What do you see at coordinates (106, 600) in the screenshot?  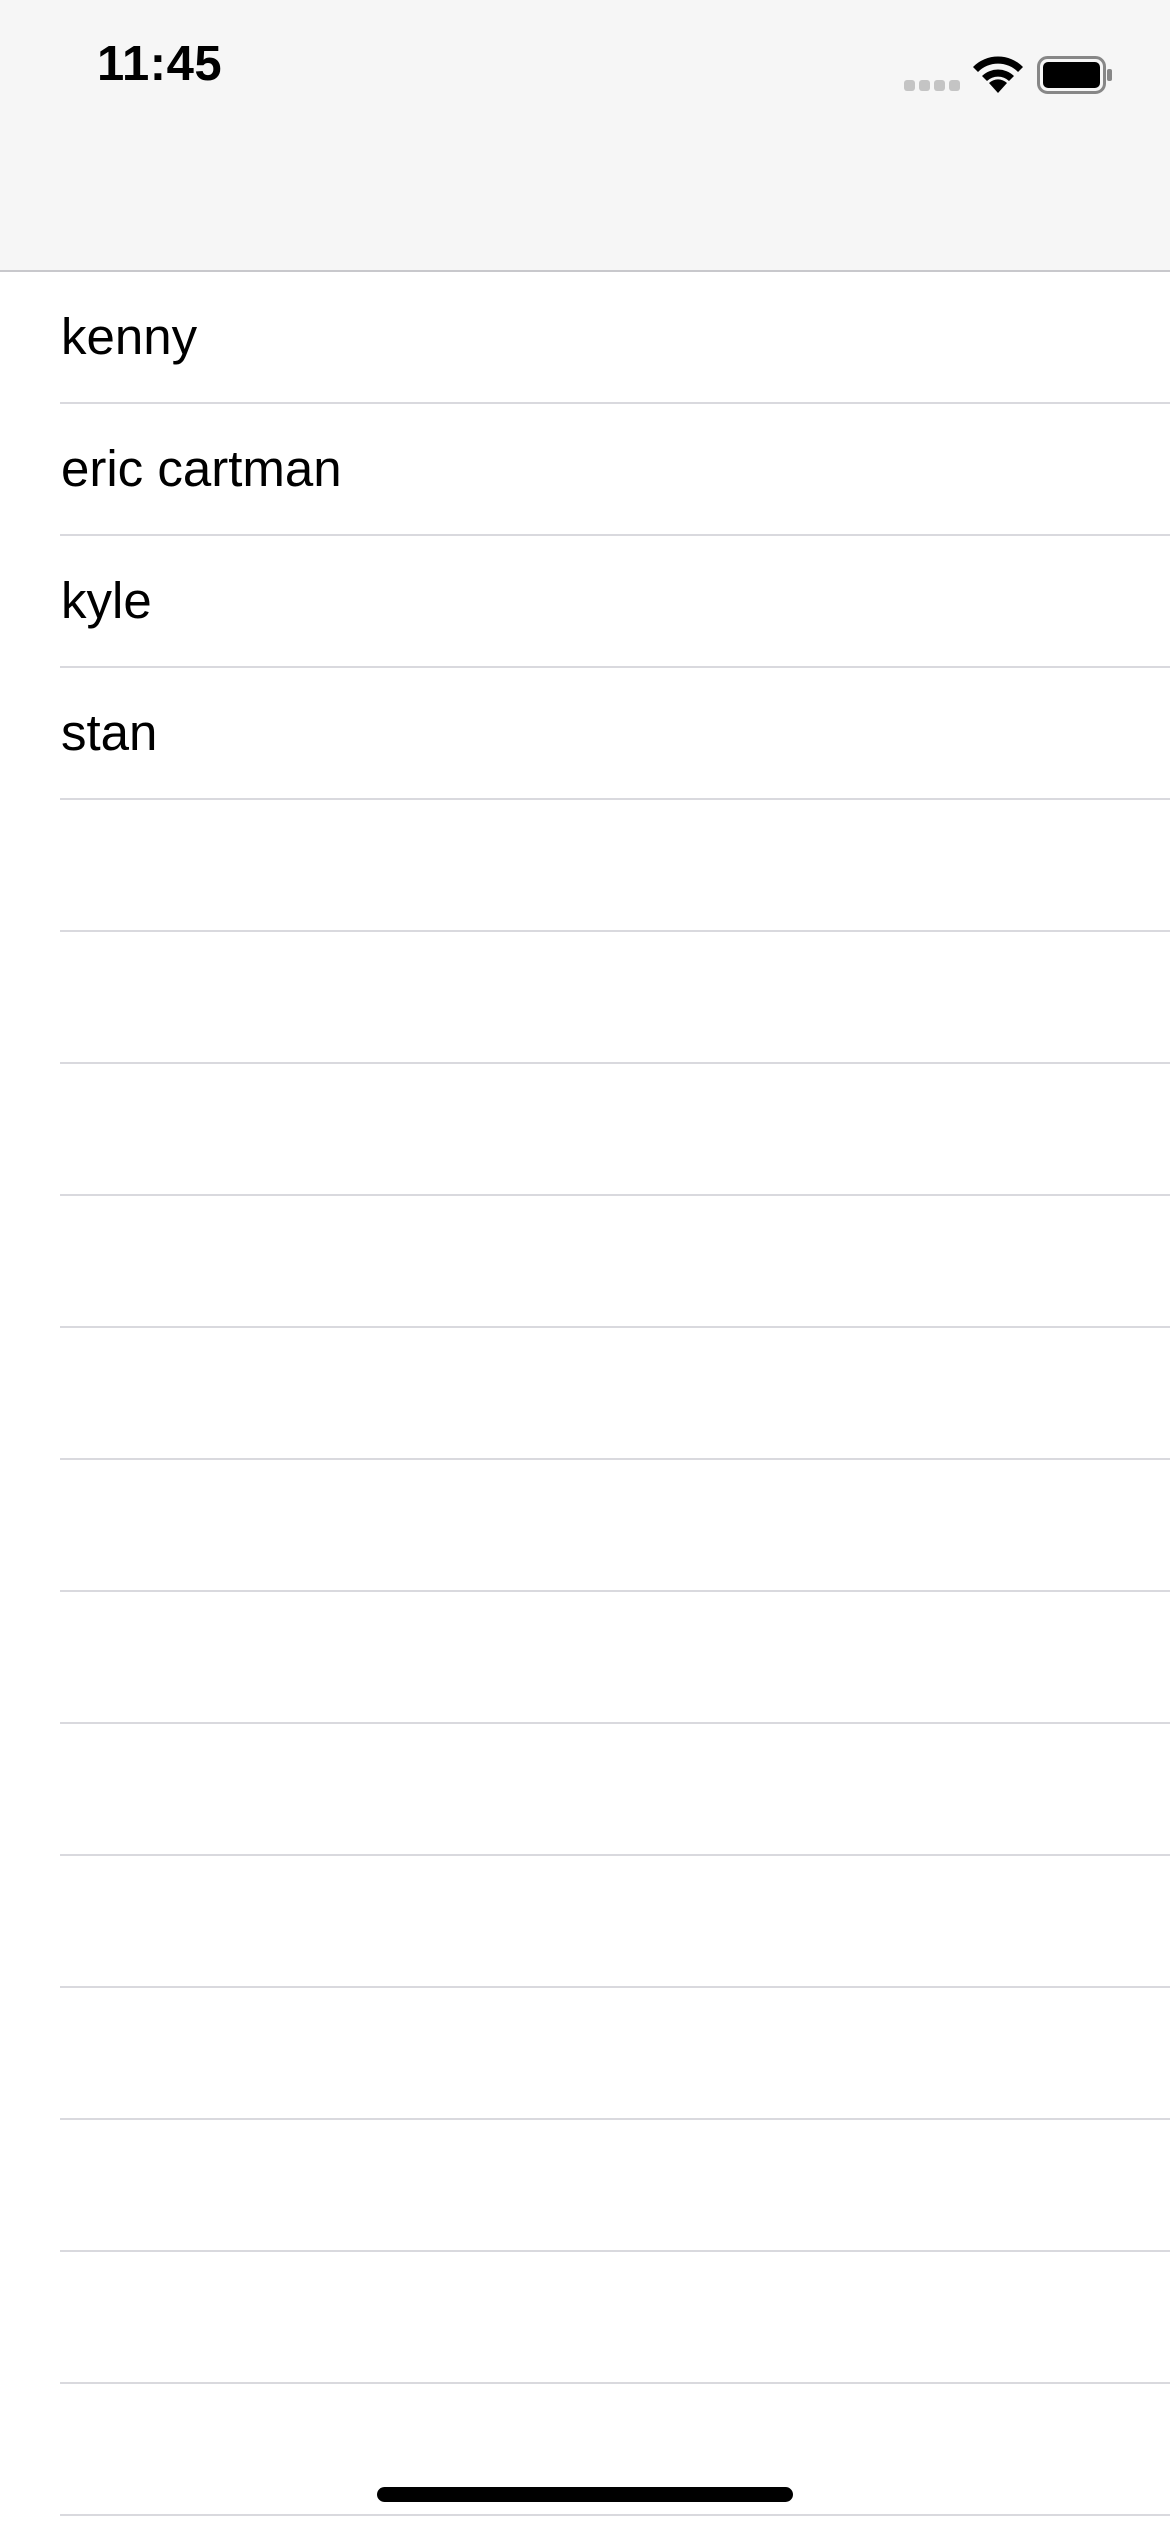 I see `row-label: kyle` at bounding box center [106, 600].